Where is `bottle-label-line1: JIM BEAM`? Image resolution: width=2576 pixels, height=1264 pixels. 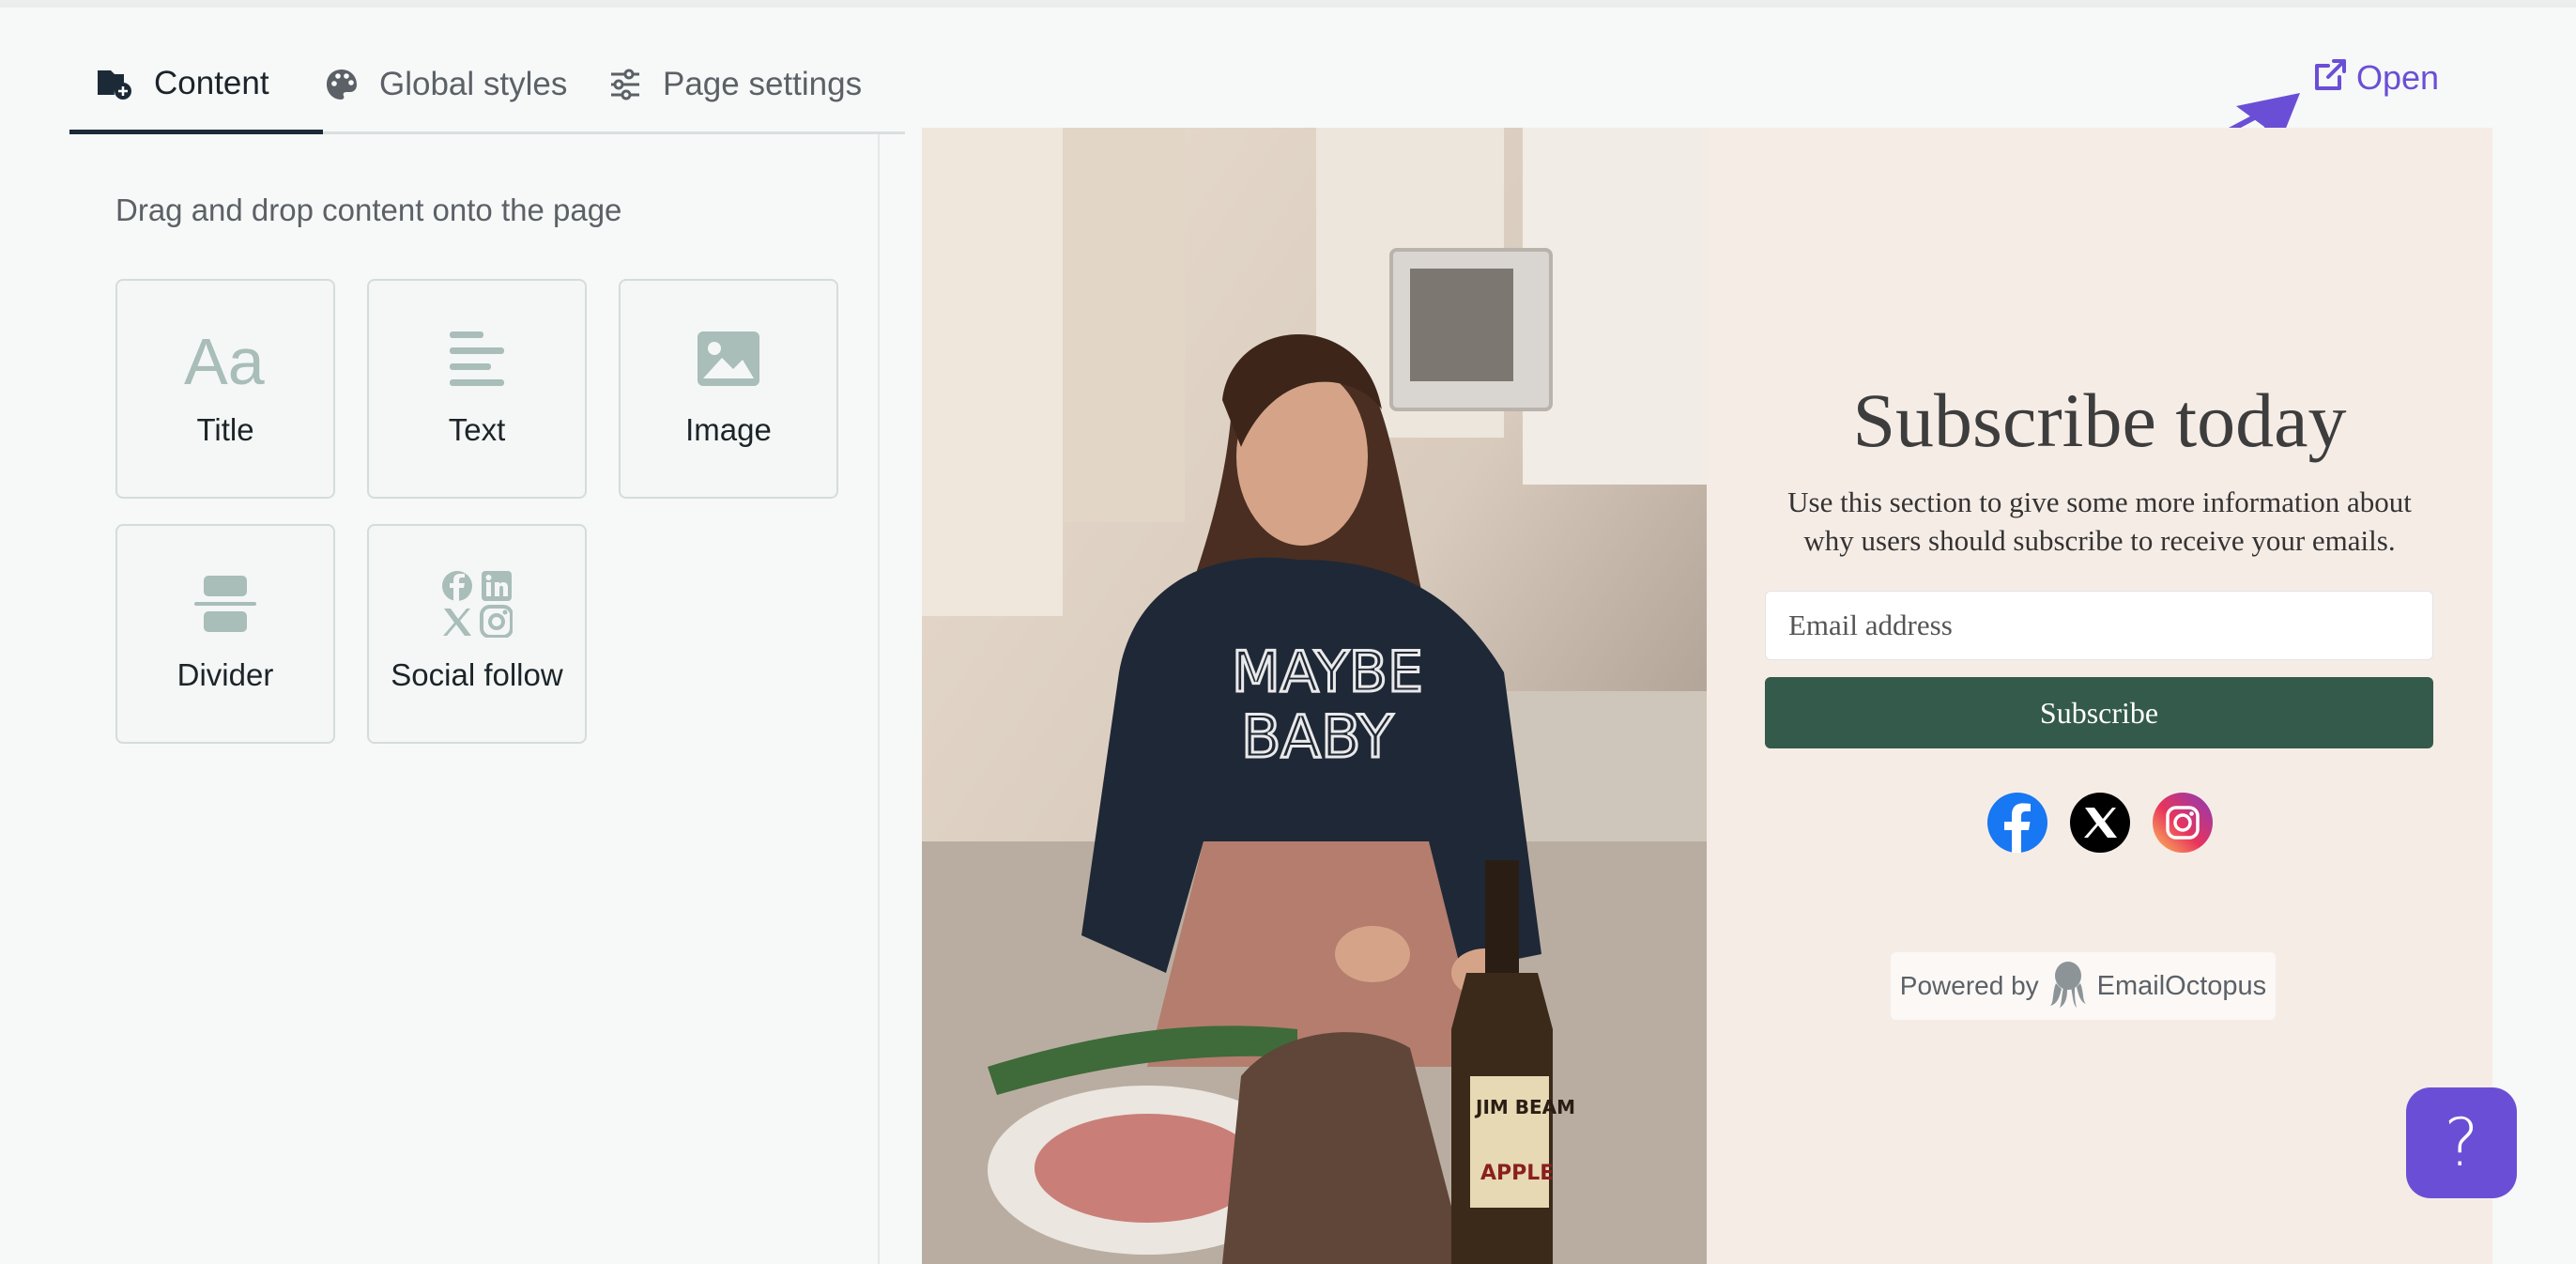 bottle-label-line1: JIM BEAM is located at coordinates (1524, 1107).